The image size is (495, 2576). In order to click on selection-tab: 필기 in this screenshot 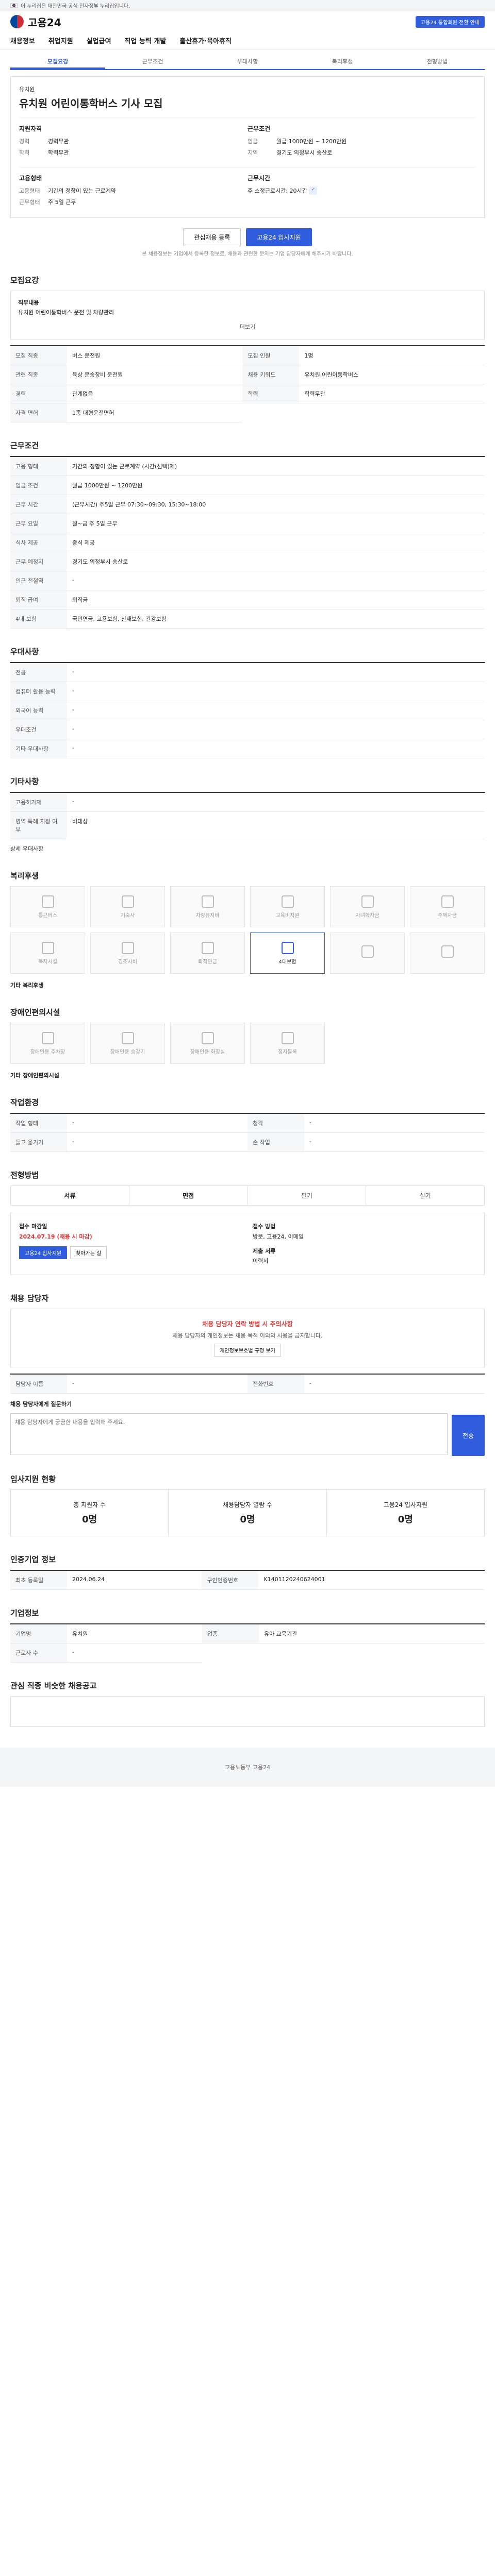, I will do `click(307, 1196)`.